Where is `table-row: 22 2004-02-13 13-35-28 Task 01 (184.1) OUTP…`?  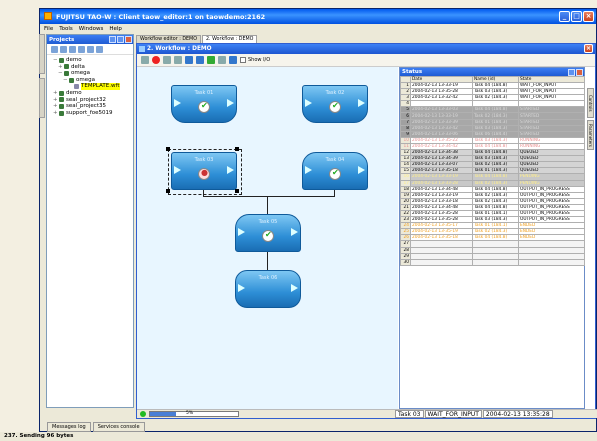 table-row: 22 2004-02-13 13-35-28 Task 01 (184.1) OUTP… is located at coordinates (492, 213).